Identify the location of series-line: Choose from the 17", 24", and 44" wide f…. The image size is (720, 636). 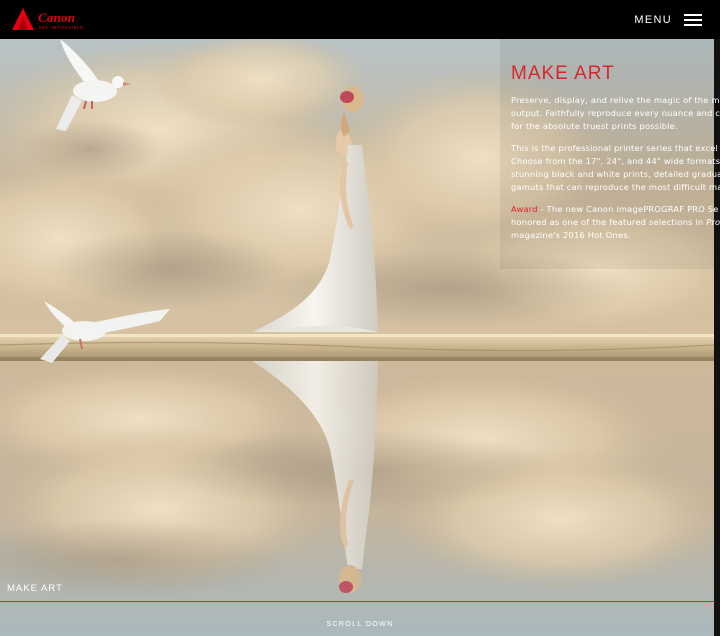
(615, 161).